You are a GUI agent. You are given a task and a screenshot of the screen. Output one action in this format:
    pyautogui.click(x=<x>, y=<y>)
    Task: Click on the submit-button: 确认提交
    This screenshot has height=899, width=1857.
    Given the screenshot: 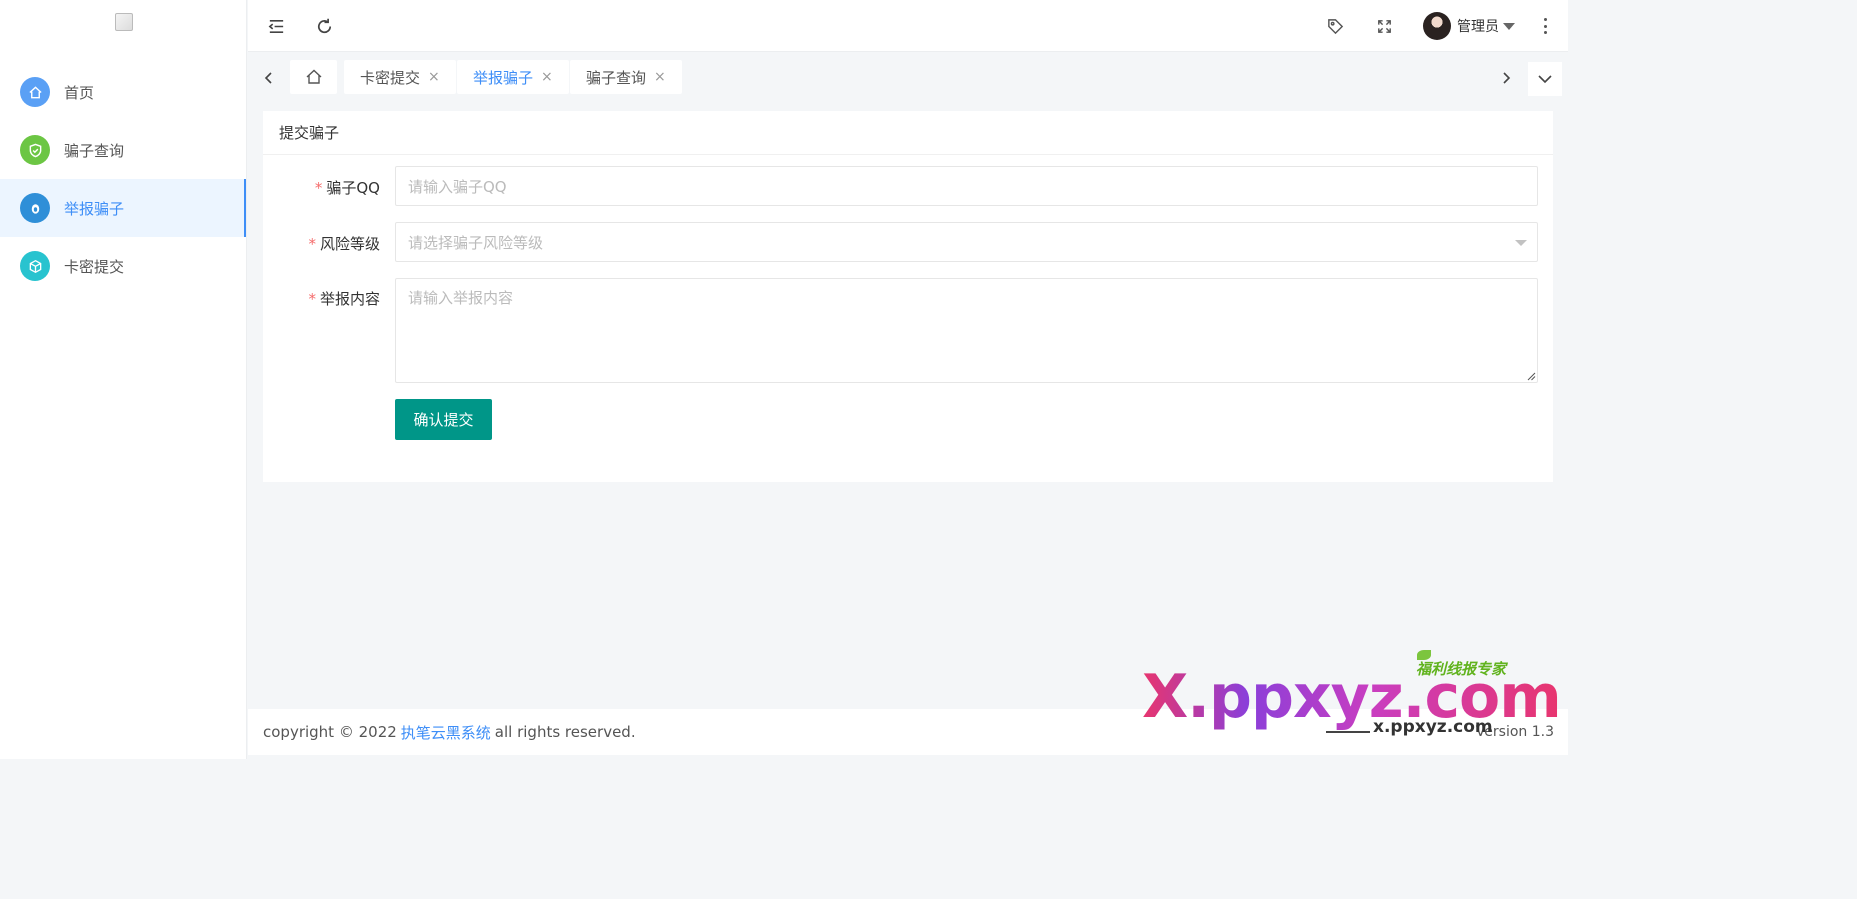 What is the action you would take?
    pyautogui.click(x=443, y=419)
    